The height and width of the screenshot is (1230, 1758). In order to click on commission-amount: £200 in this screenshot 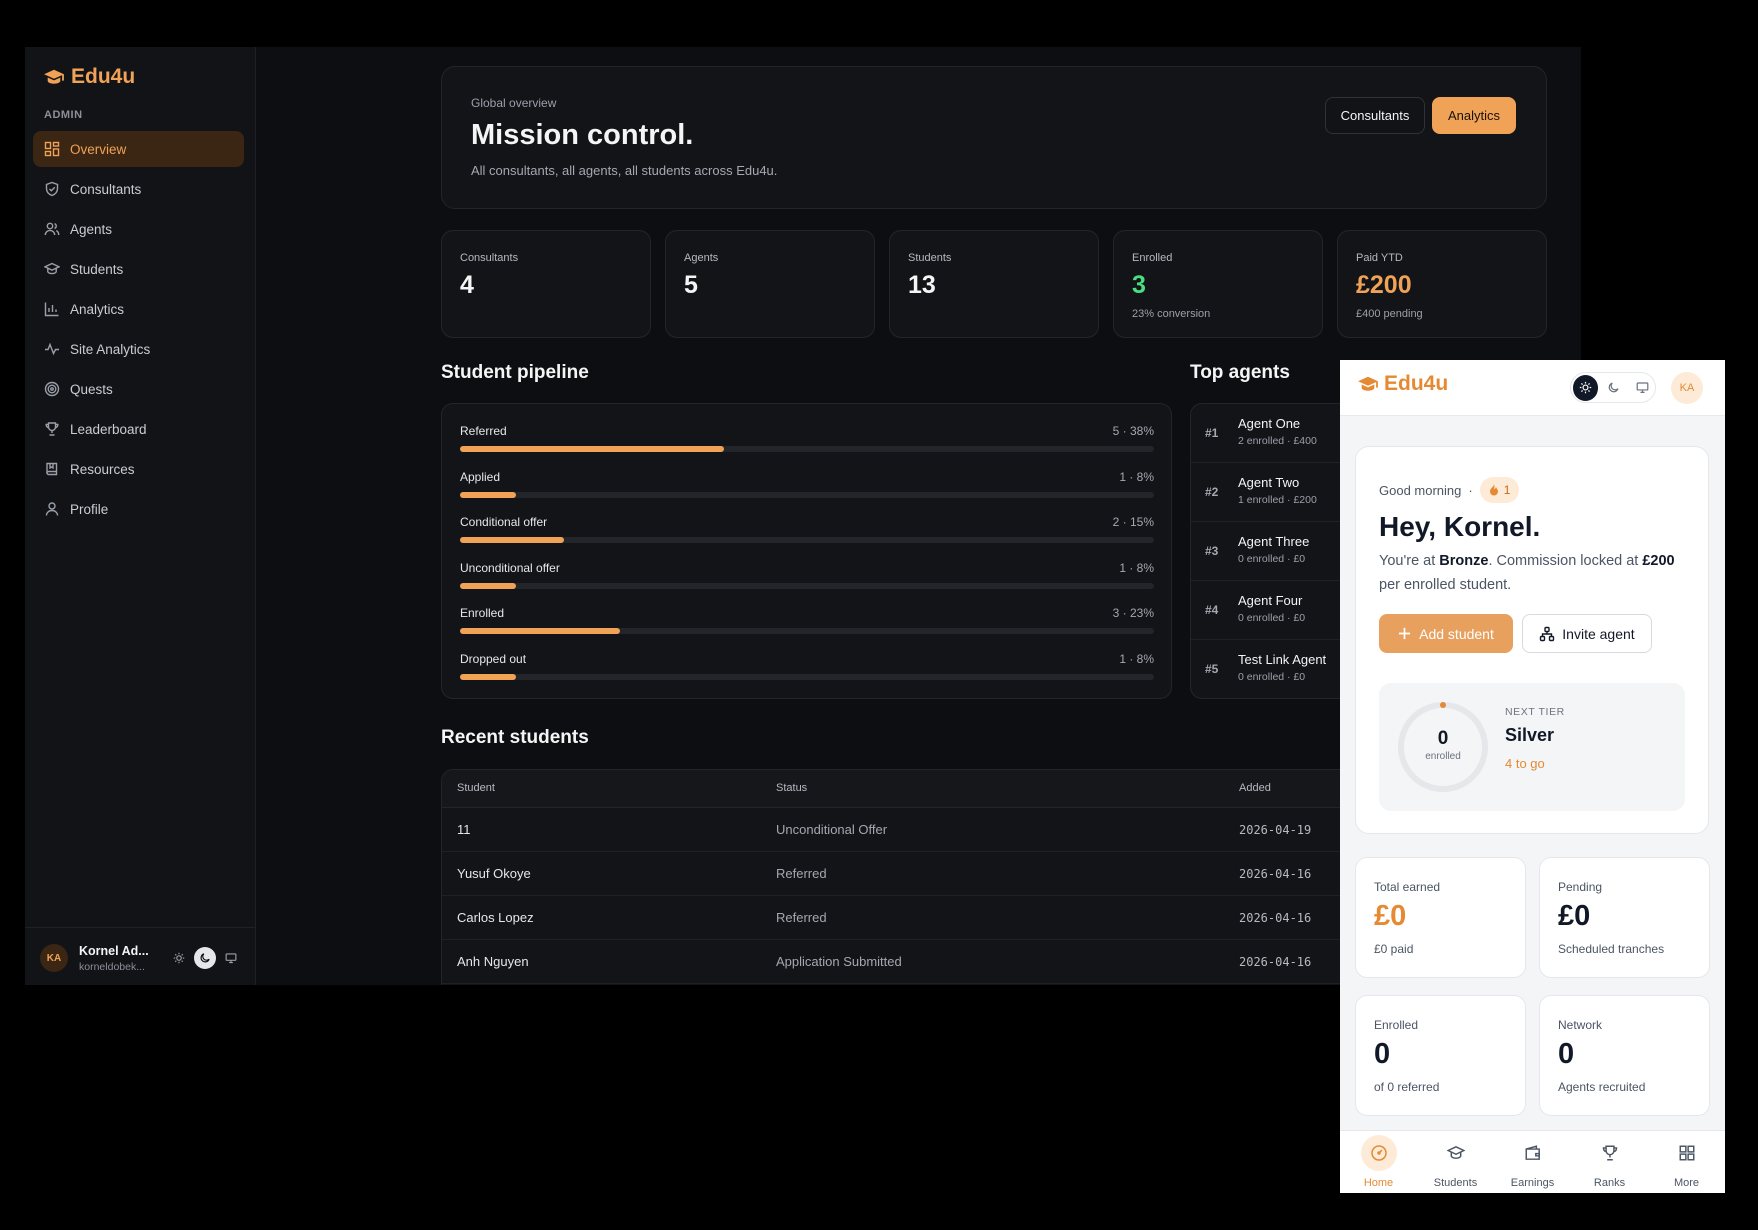, I will do `click(1658, 561)`.